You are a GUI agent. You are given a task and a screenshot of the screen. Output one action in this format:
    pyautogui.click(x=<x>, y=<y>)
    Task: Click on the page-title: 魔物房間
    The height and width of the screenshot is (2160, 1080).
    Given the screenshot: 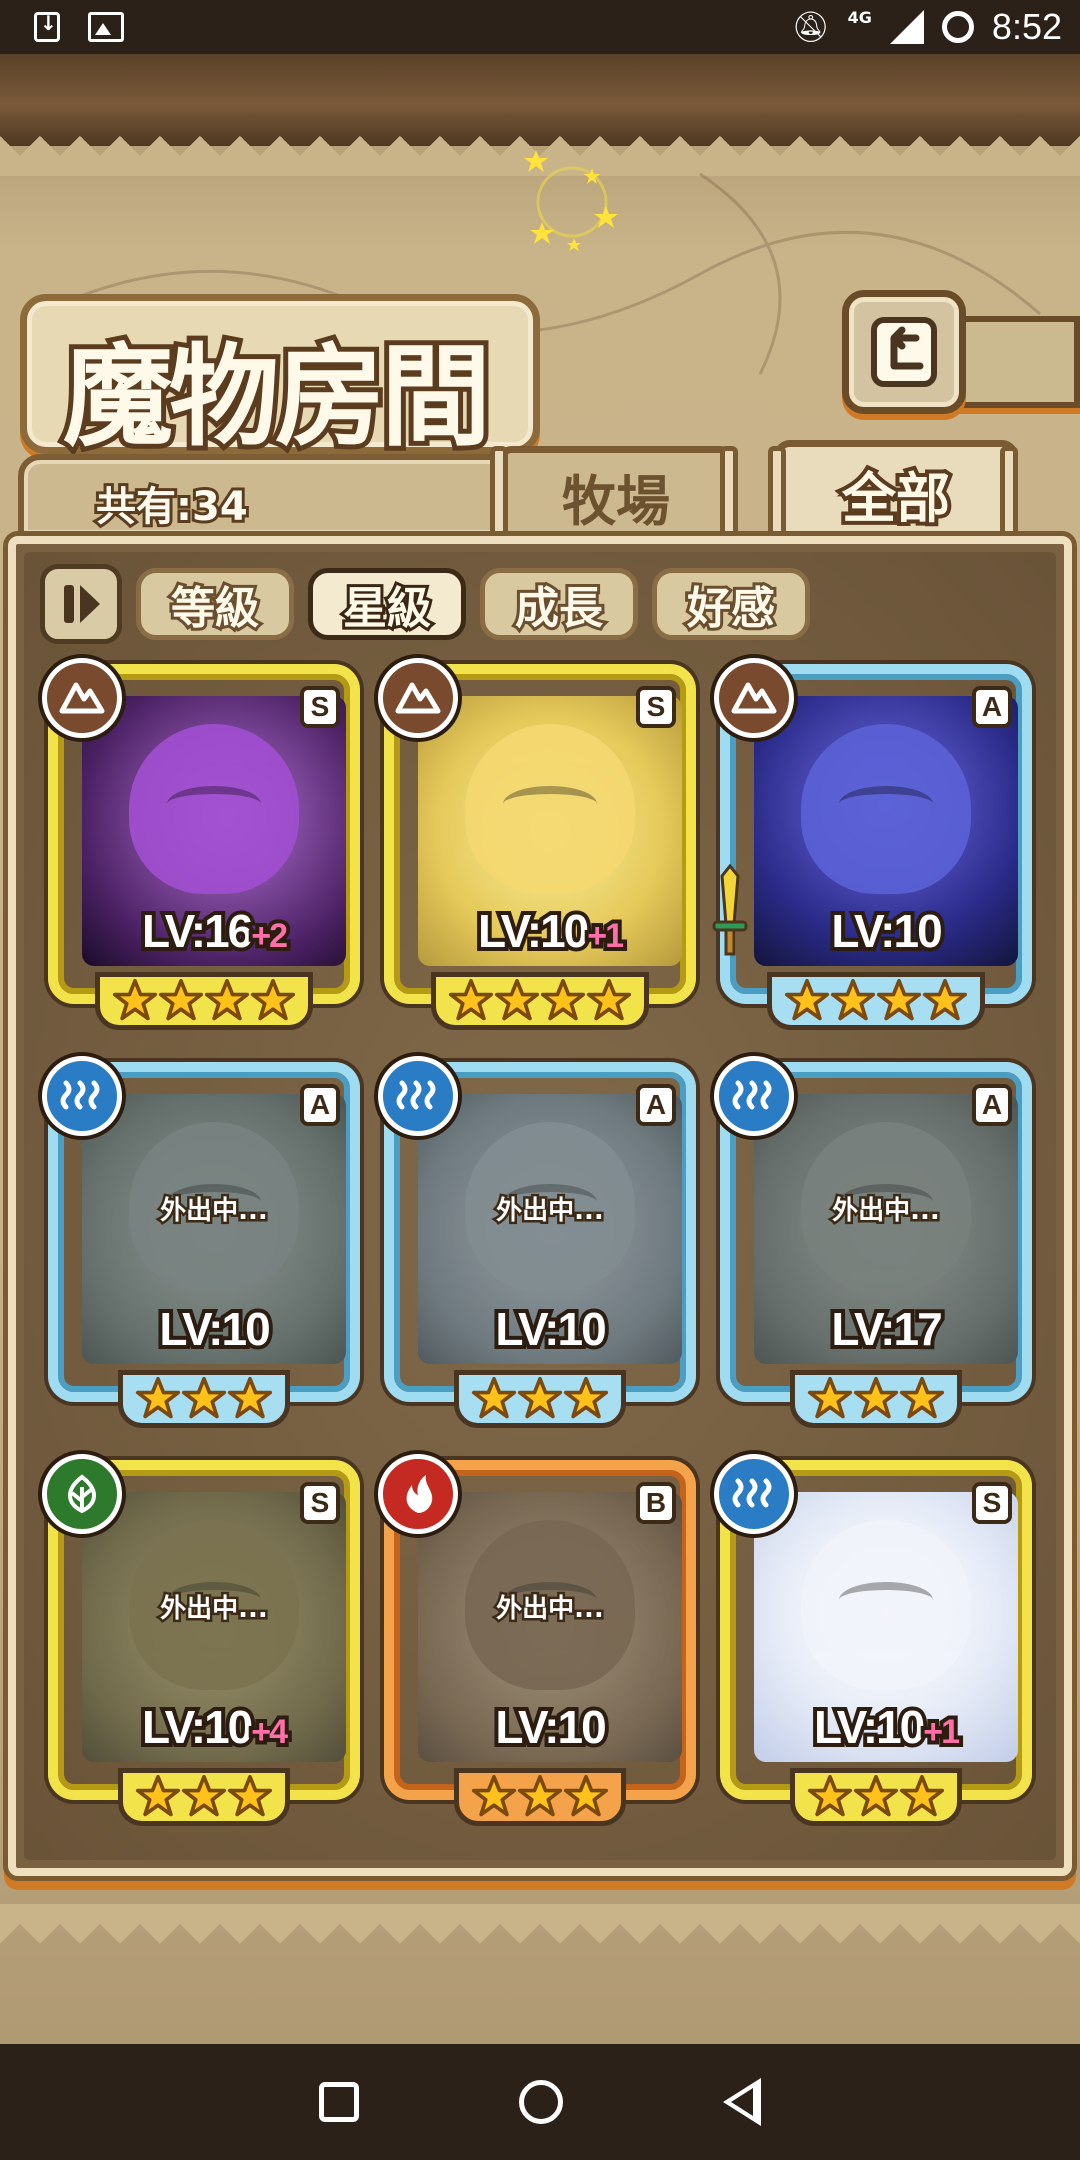 What is the action you would take?
    pyautogui.click(x=277, y=396)
    